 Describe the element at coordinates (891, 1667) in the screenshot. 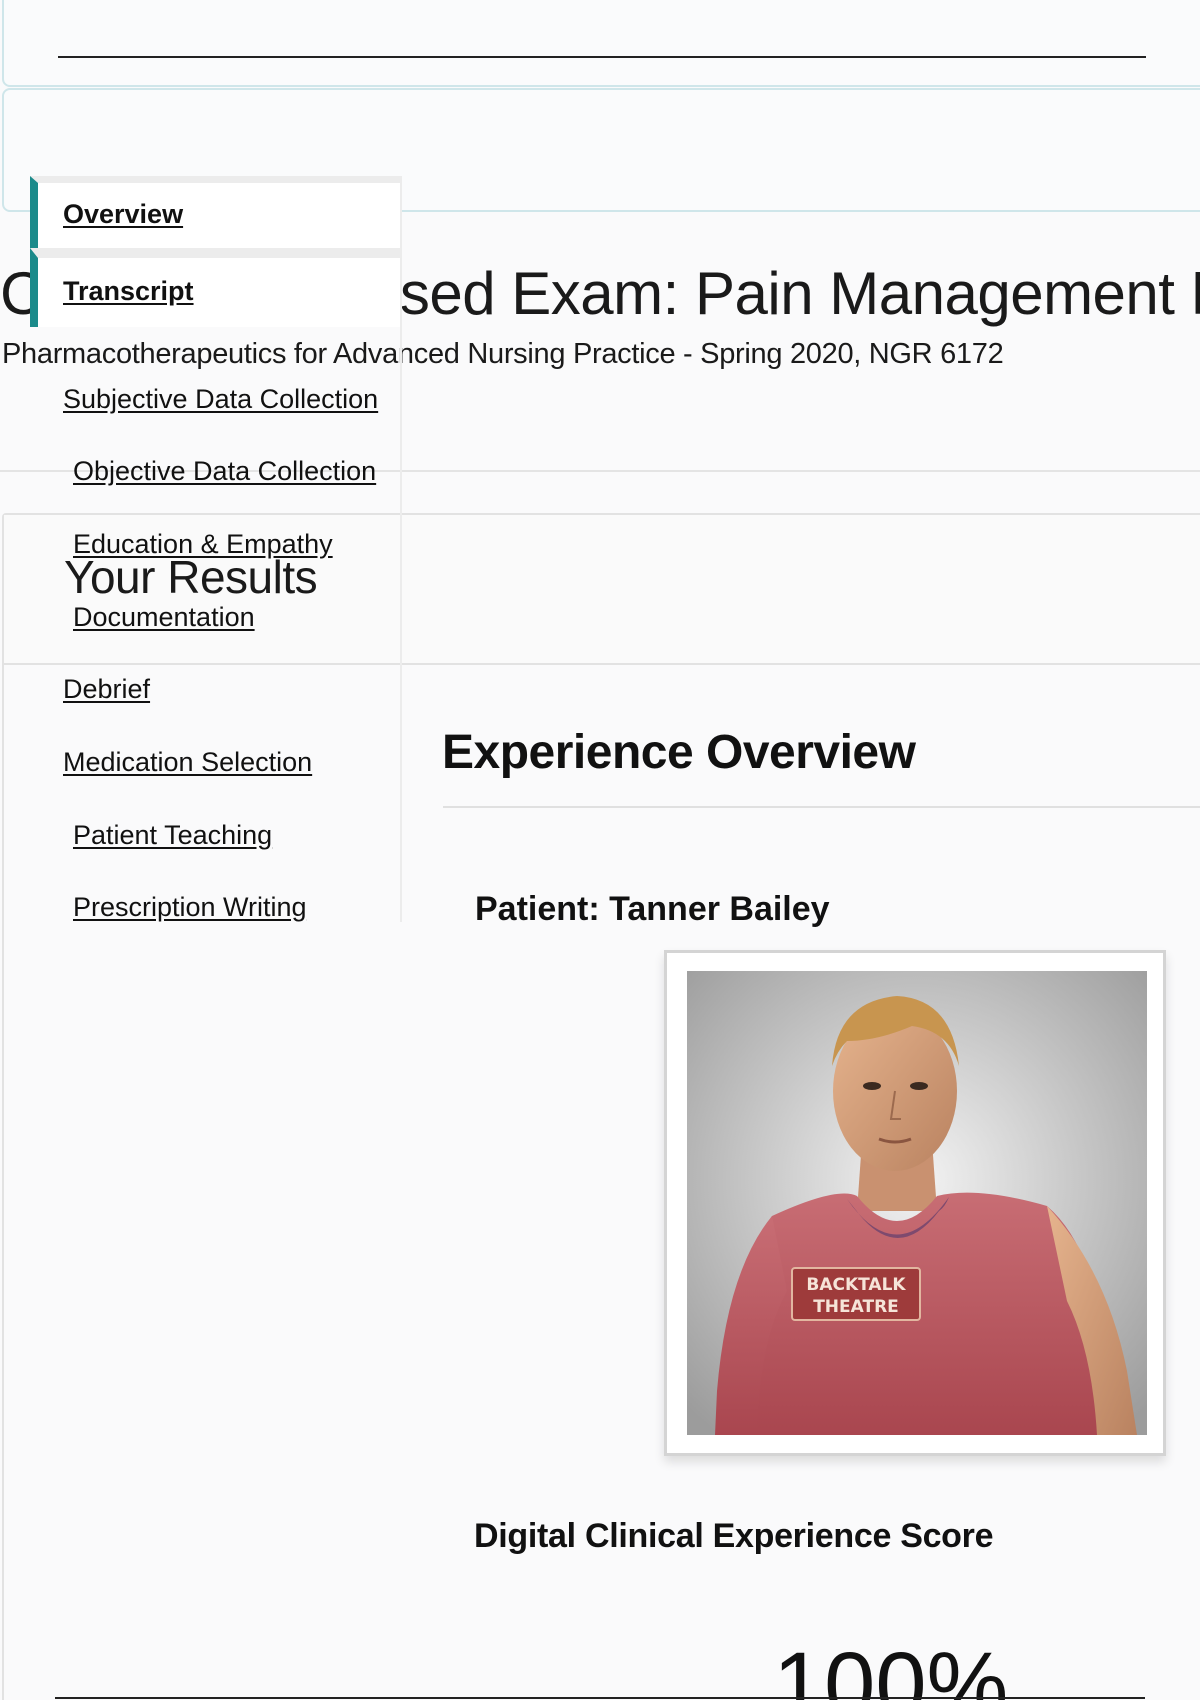

I see `score-value: 100%` at that location.